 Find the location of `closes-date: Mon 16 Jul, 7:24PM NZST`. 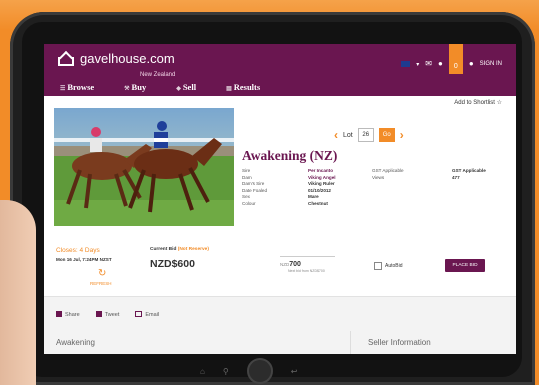

closes-date: Mon 16 Jul, 7:24PM NZST is located at coordinates (84, 259).